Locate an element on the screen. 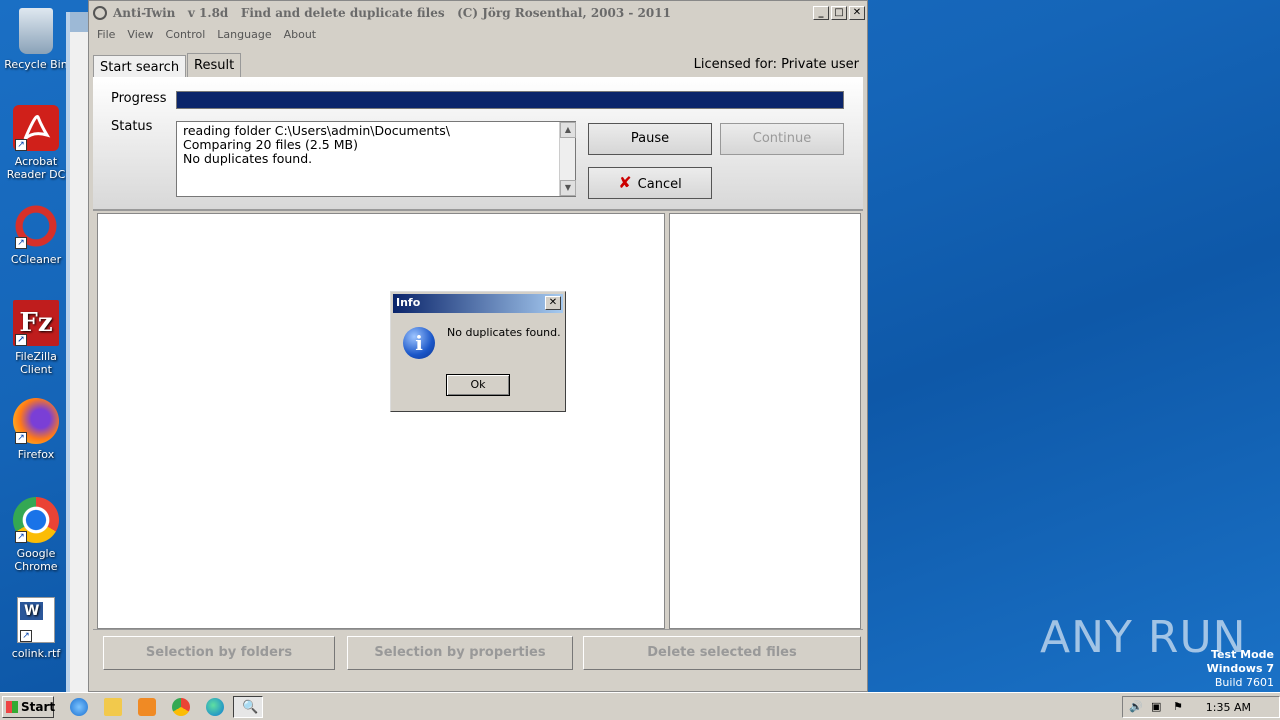 This screenshot has height=720, width=1280. info-icon: i is located at coordinates (419, 343).